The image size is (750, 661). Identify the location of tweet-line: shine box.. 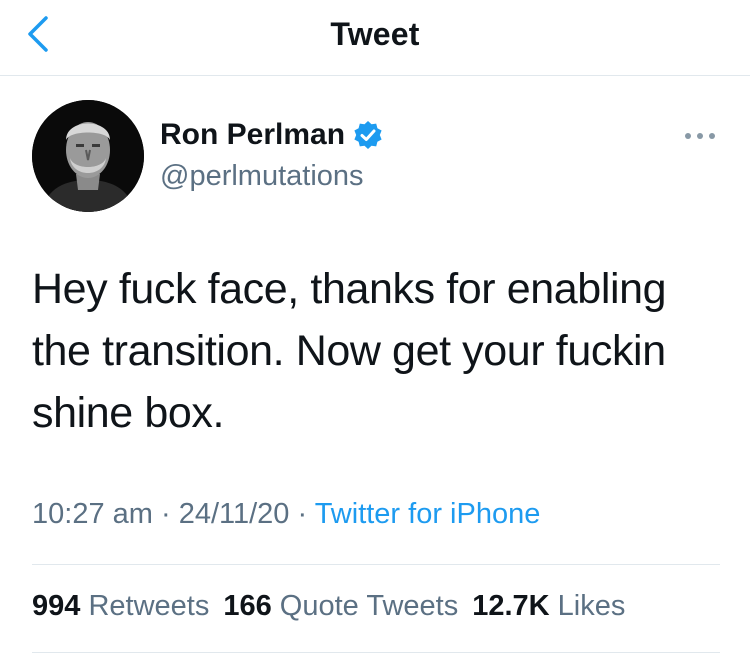
(128, 413).